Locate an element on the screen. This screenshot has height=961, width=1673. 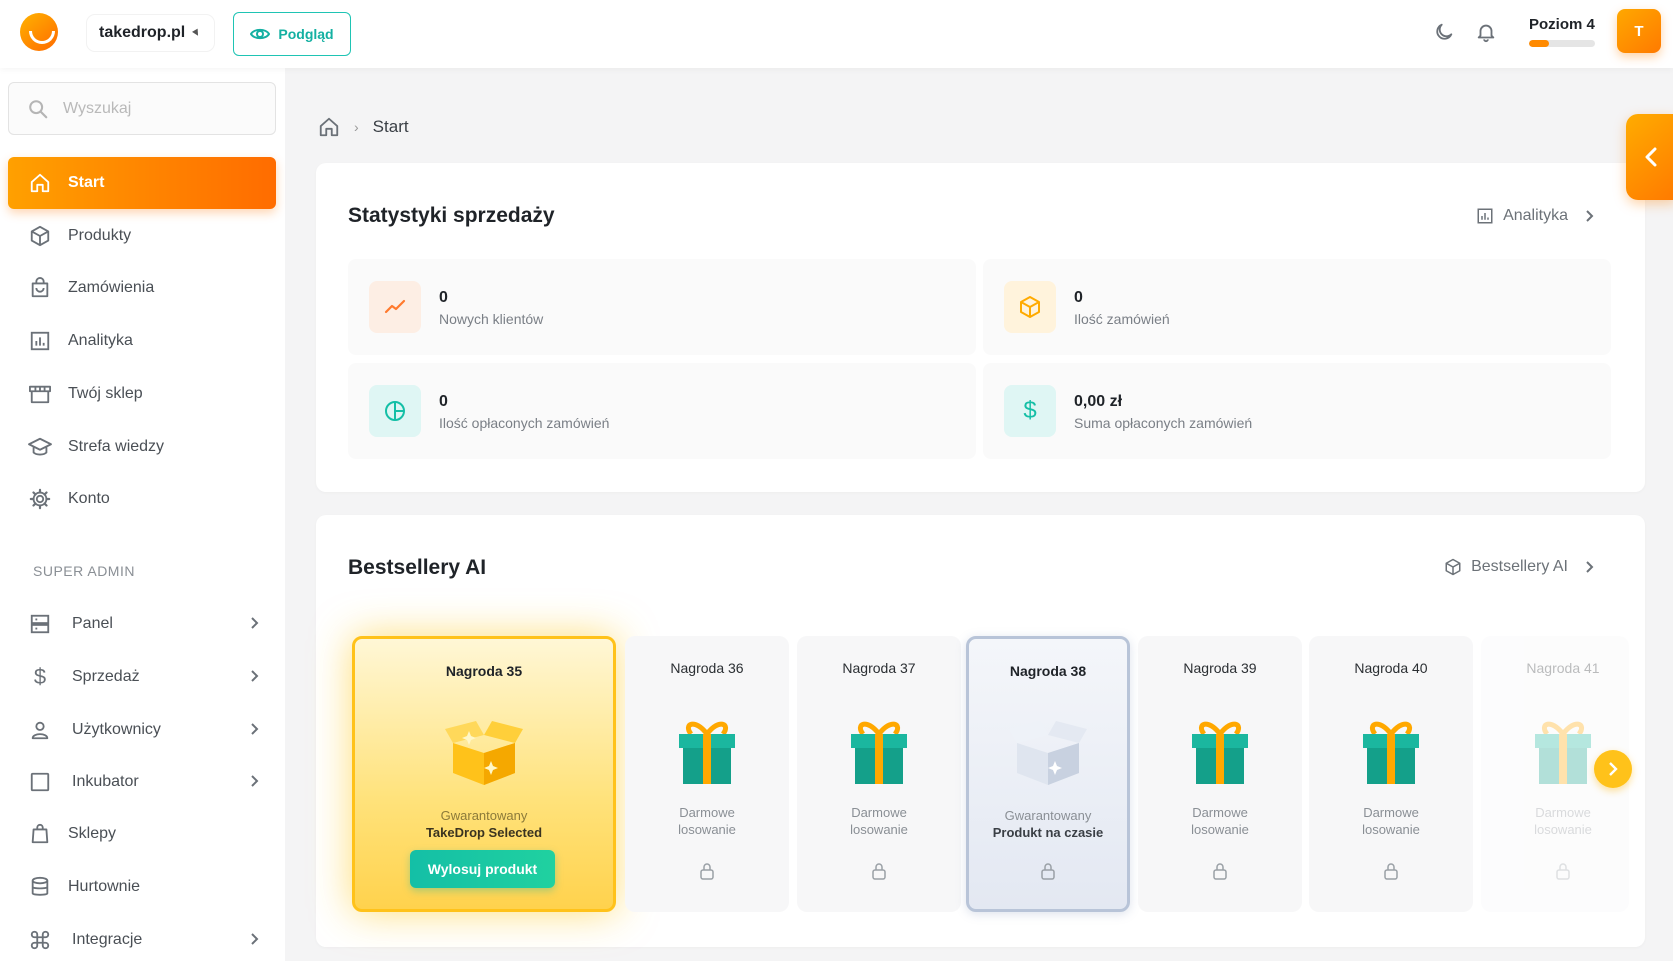
sidebar-item-sprzedaz: $ Sprzedaż is located at coordinates (142, 677).